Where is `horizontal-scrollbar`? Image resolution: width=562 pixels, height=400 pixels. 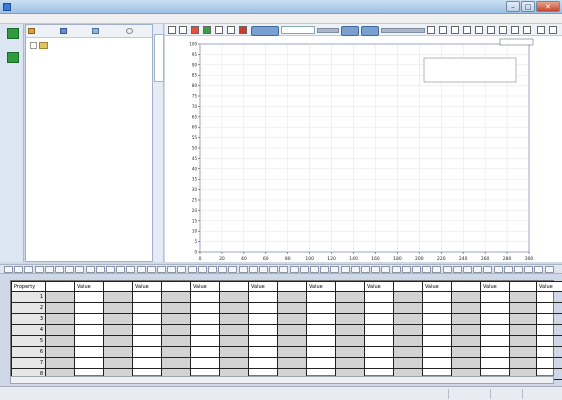 horizontal-scrollbar is located at coordinates (282, 380).